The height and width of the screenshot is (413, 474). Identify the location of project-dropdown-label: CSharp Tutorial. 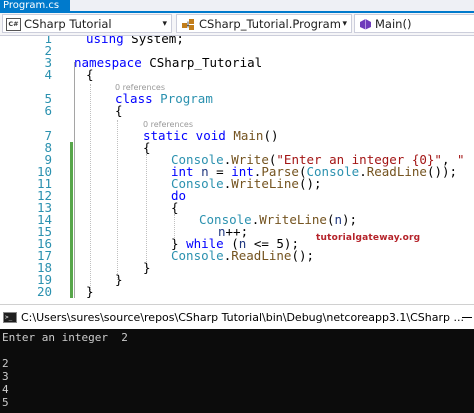
(68, 24).